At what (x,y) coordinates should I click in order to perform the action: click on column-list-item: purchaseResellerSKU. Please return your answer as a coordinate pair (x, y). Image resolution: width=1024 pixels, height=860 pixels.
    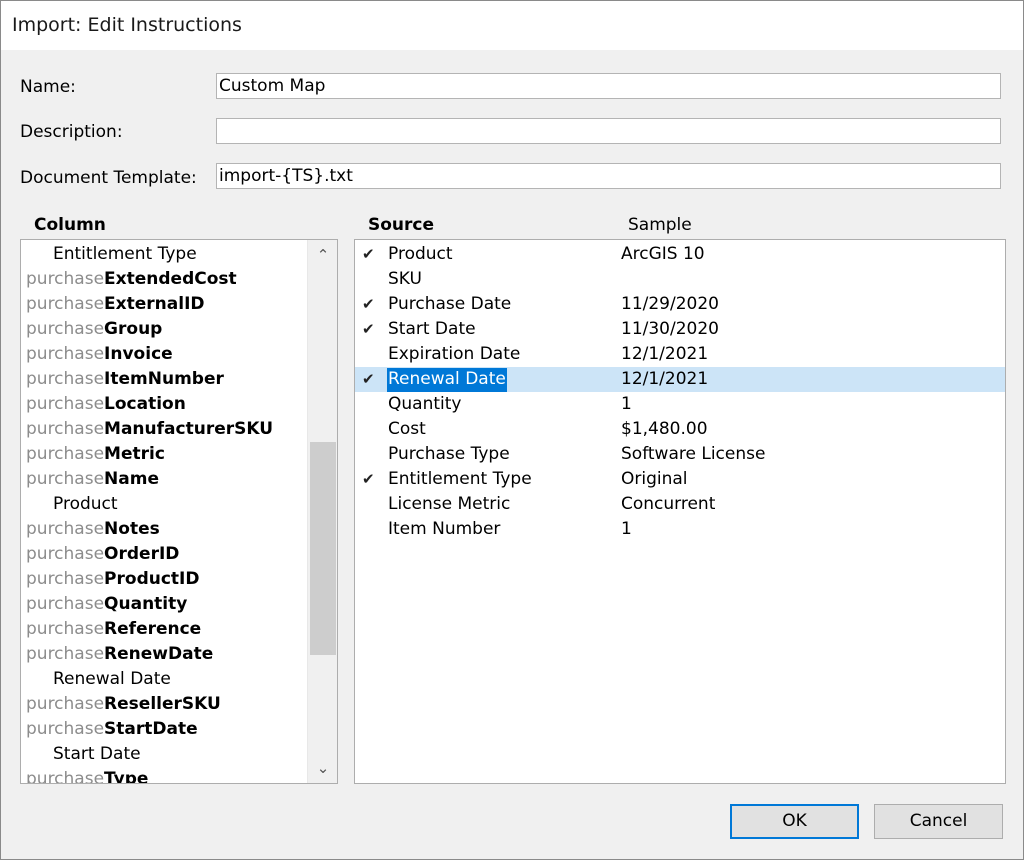
    Looking at the image, I should click on (164, 704).